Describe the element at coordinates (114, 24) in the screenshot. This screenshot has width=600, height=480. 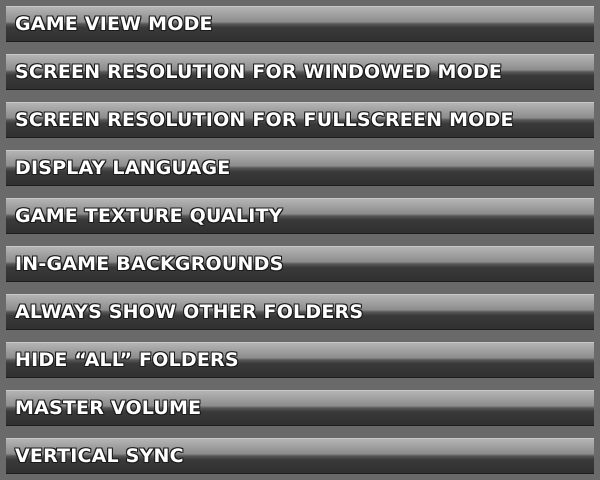
I see `menu-item-label: GAME VIEW MODE` at that location.